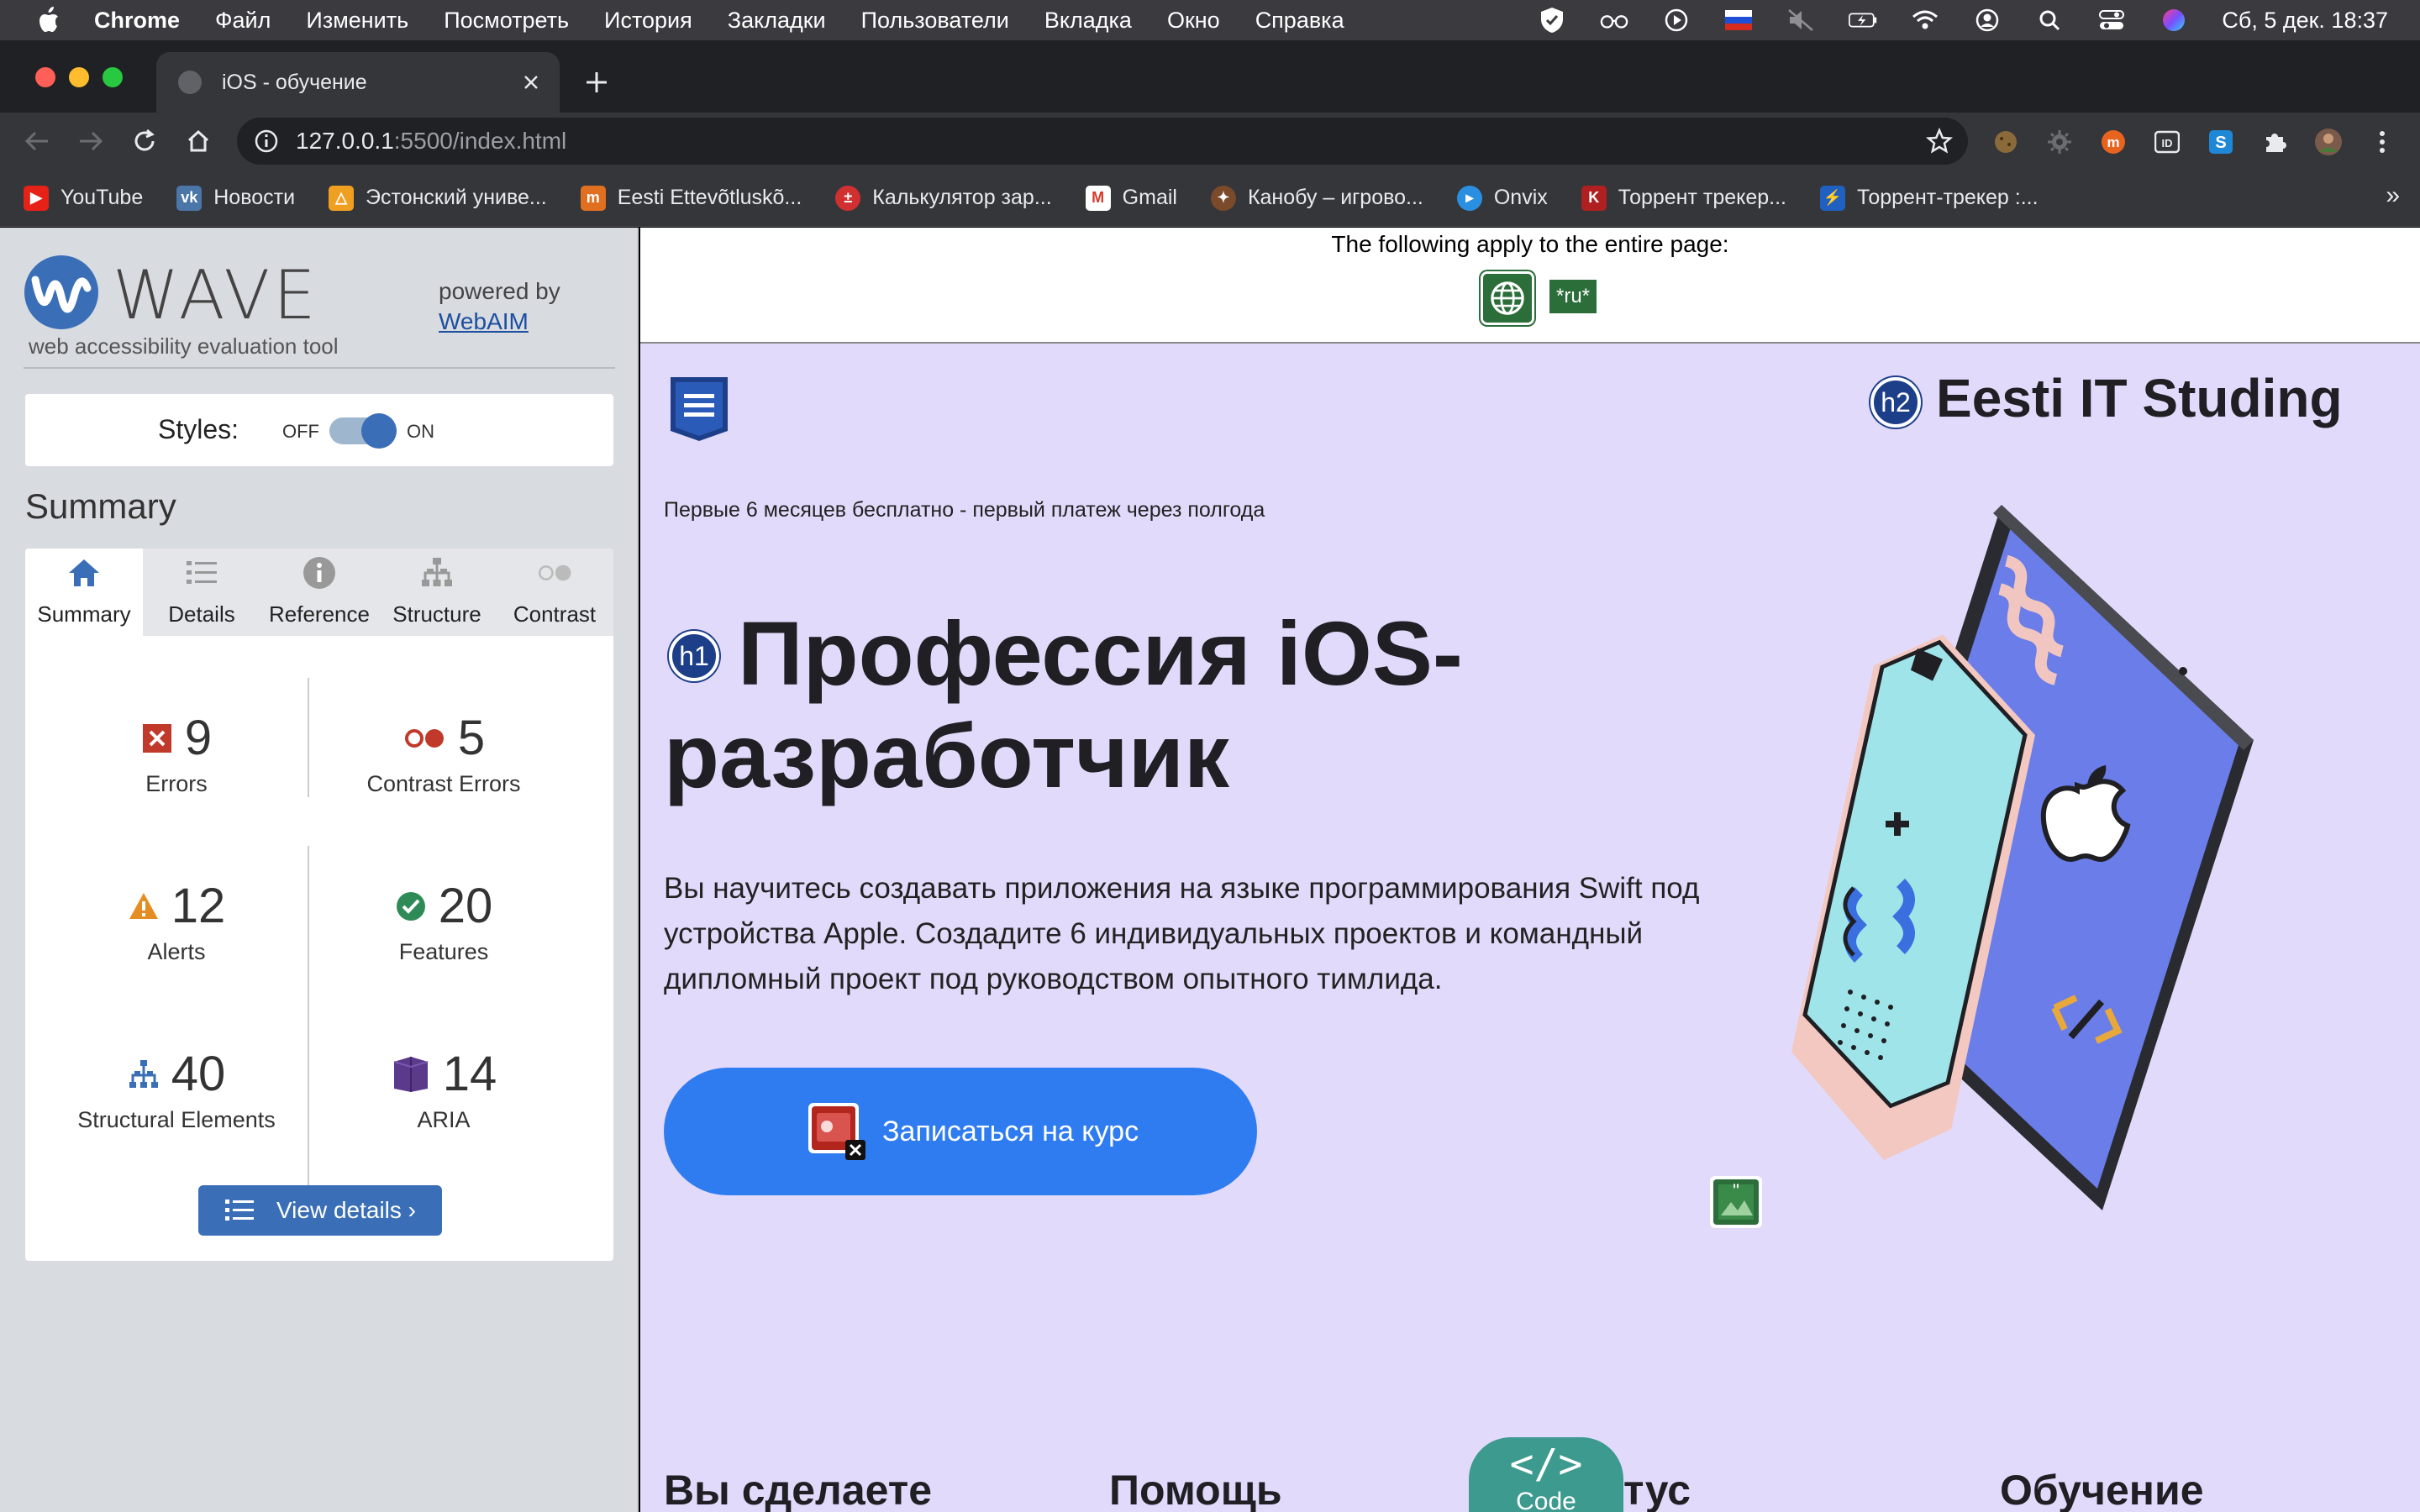 This screenshot has width=2420, height=1512. What do you see at coordinates (83, 198) in the screenshot?
I see `bookmark-youtube: ▶ YouTube` at bounding box center [83, 198].